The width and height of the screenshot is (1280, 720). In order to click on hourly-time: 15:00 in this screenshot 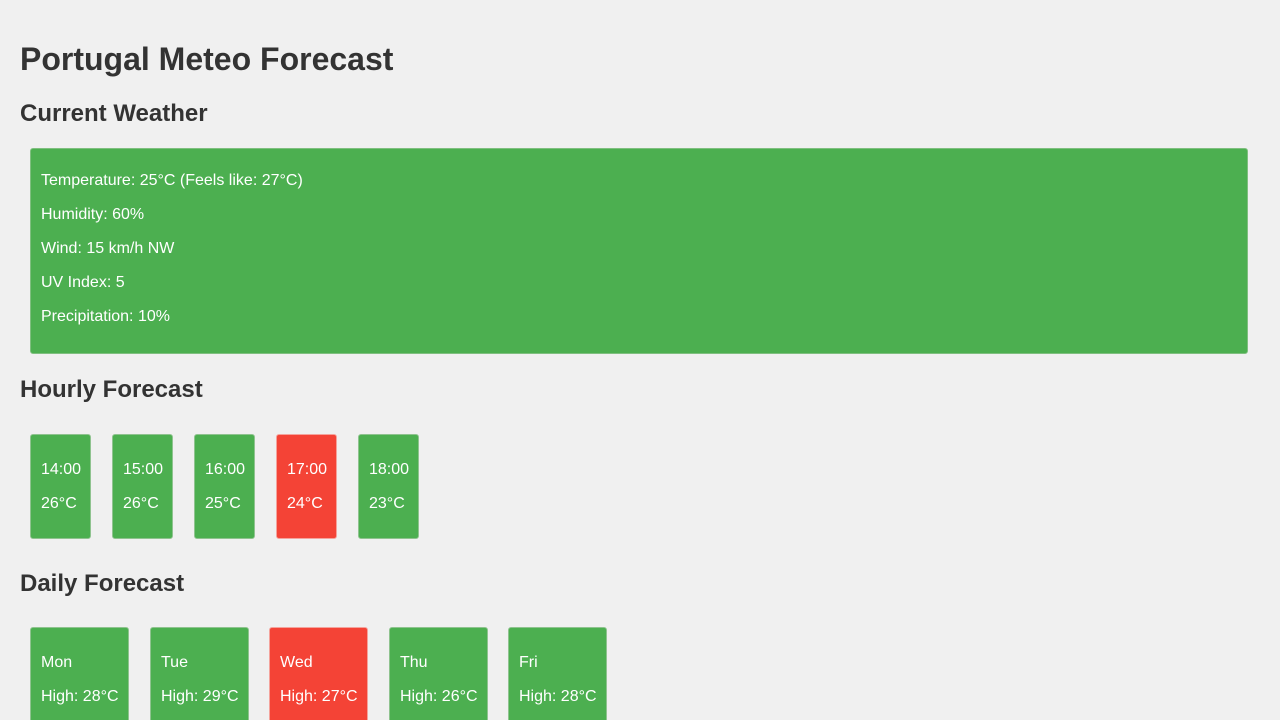, I will do `click(143, 469)`.